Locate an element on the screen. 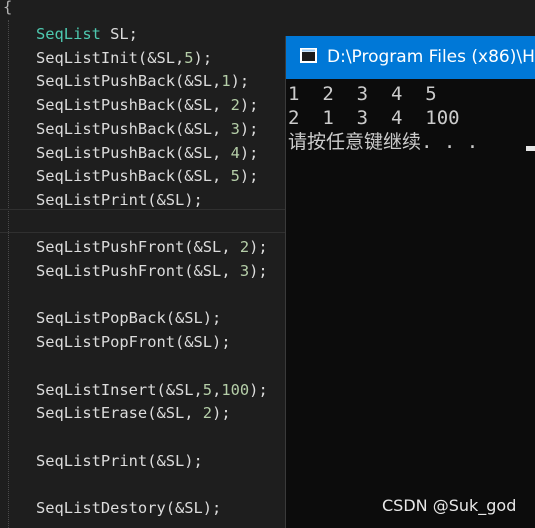  code-text-token: SL; is located at coordinates (119, 34).